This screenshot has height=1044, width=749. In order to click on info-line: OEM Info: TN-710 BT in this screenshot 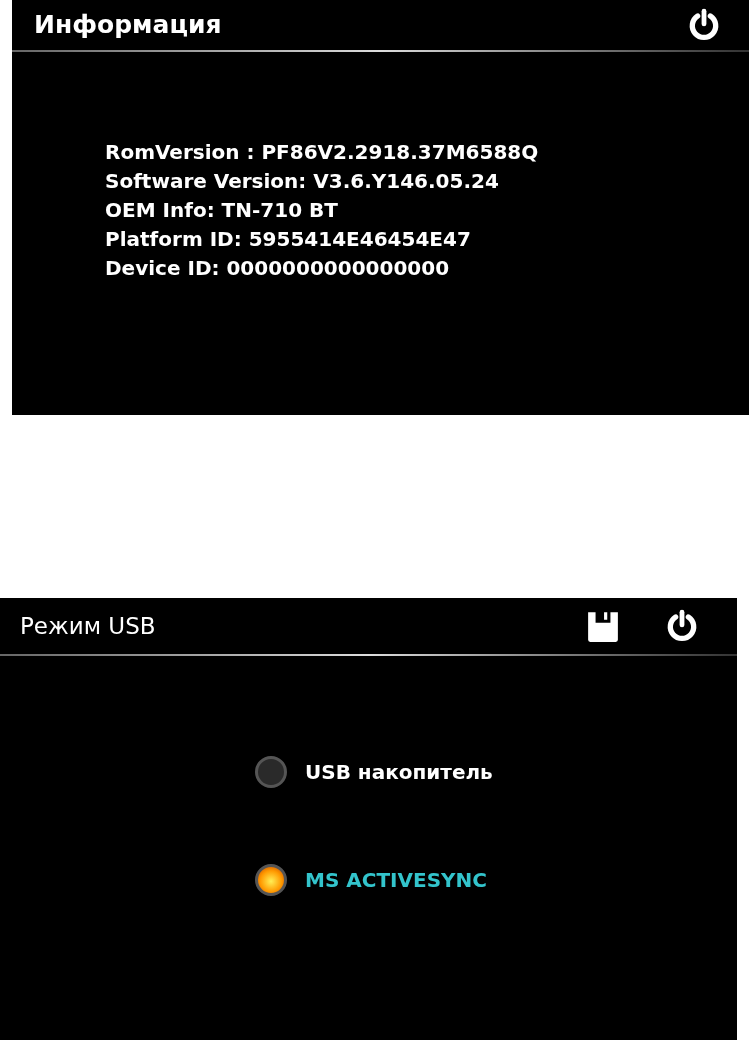, I will do `click(222, 210)`.